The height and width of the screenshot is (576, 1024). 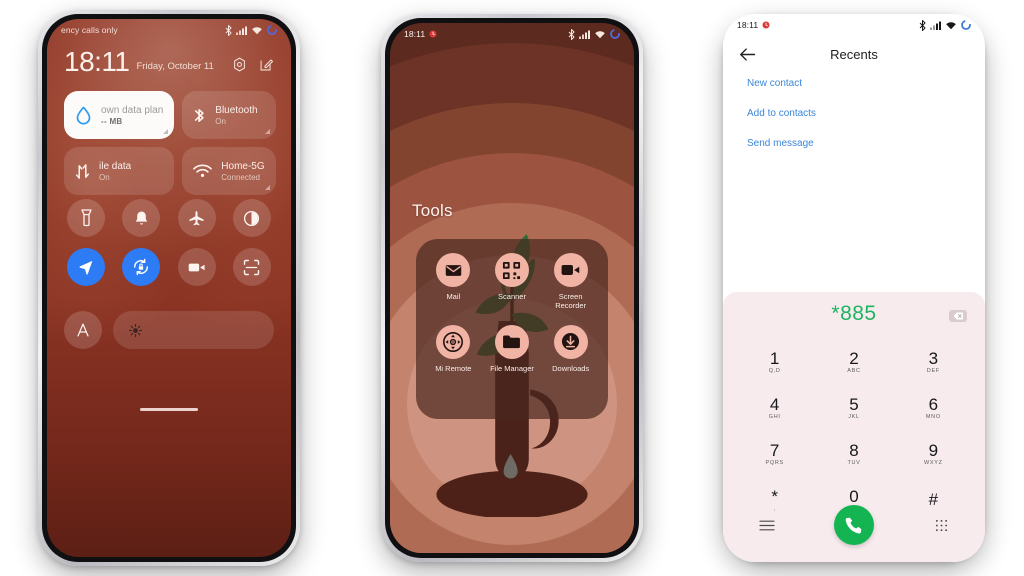 I want to click on edit-pencil-icon, so click(x=266, y=64).